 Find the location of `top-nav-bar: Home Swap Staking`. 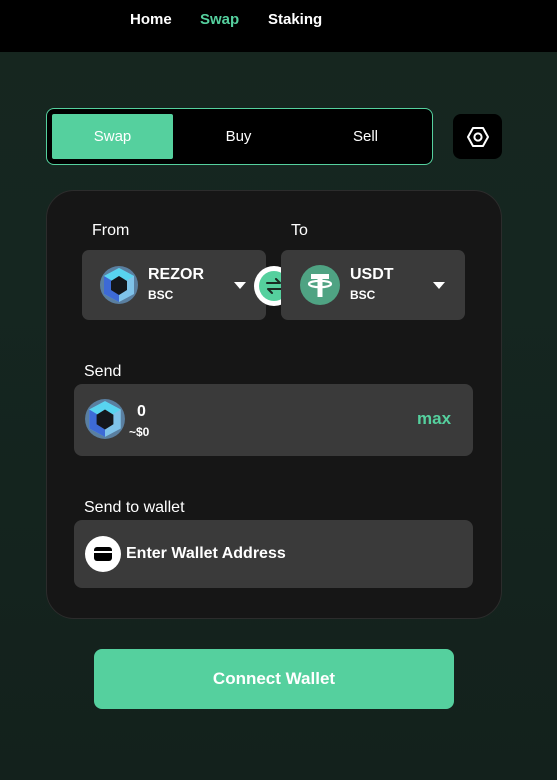

top-nav-bar: Home Swap Staking is located at coordinates (278, 26).